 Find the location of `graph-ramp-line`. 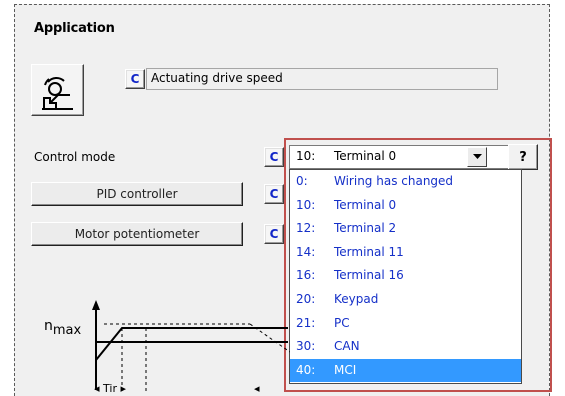

graph-ramp-line is located at coordinates (191, 344).